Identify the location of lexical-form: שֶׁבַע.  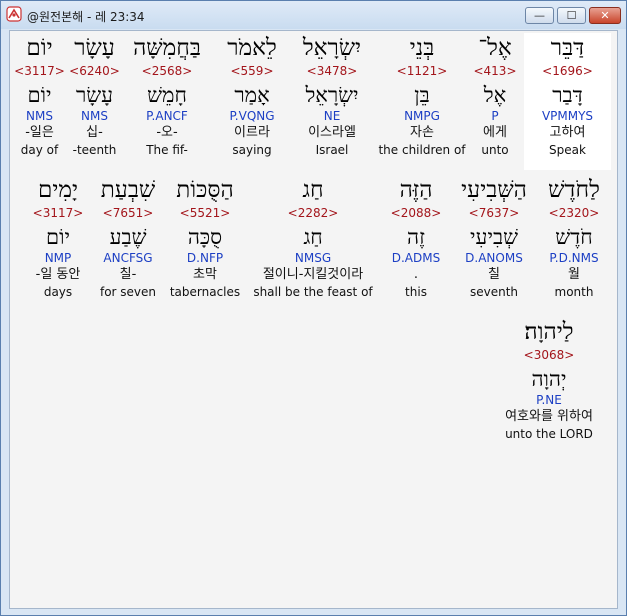
(128, 237).